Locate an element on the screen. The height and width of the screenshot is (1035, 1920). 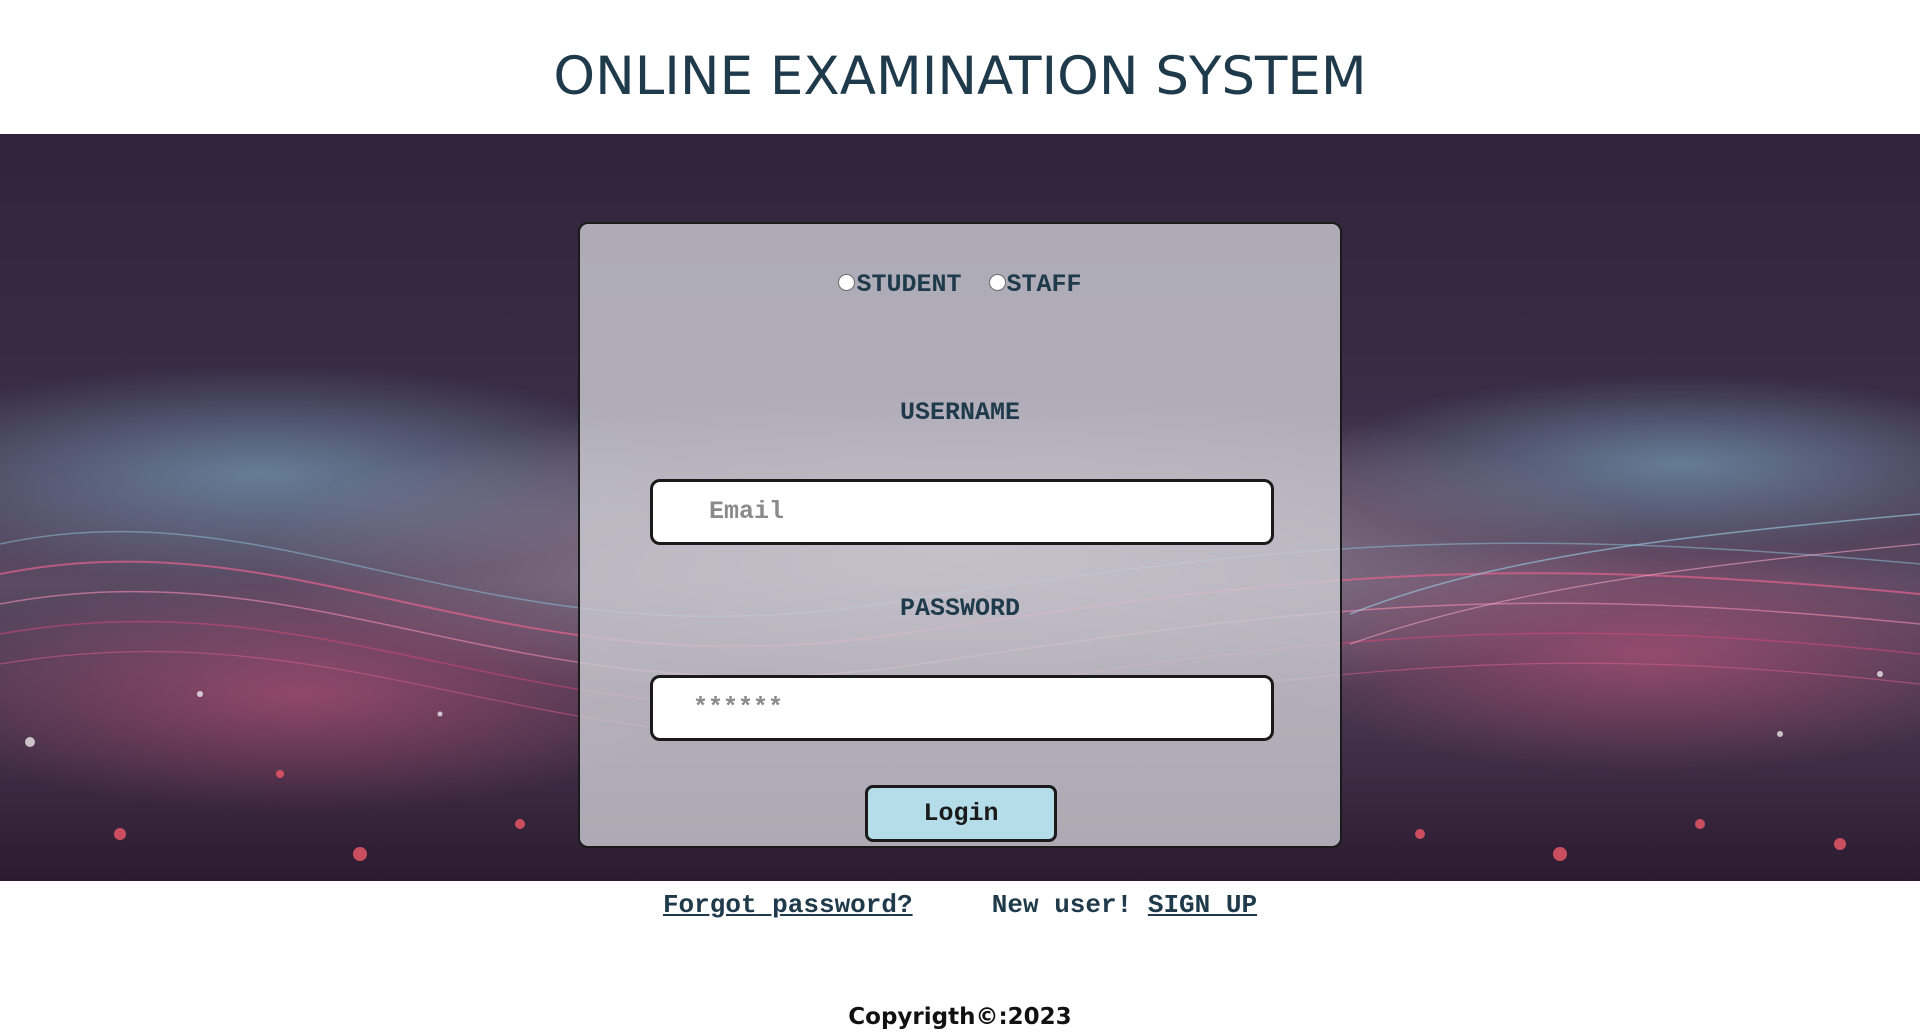
forgot-password-link: Forgot password? is located at coordinates (788, 905).